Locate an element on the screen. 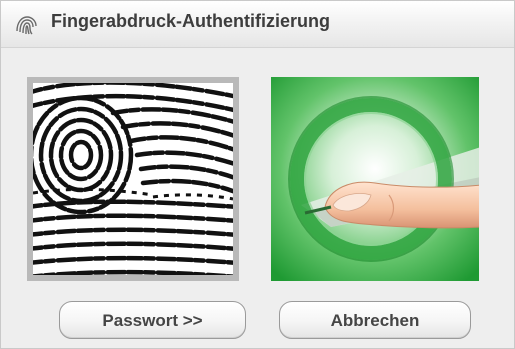  fingerprint-icon is located at coordinates (26, 25).